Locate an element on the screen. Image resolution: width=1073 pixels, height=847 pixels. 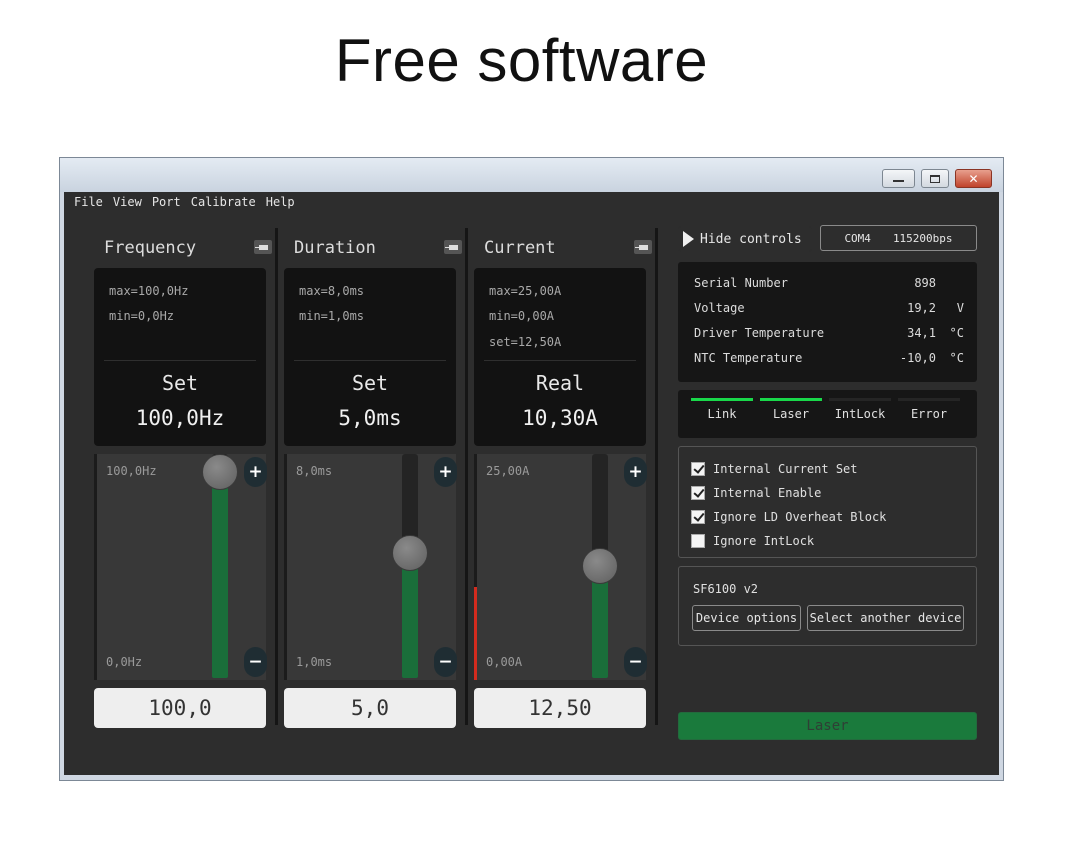
slide-title: Free software is located at coordinates (521, 60).